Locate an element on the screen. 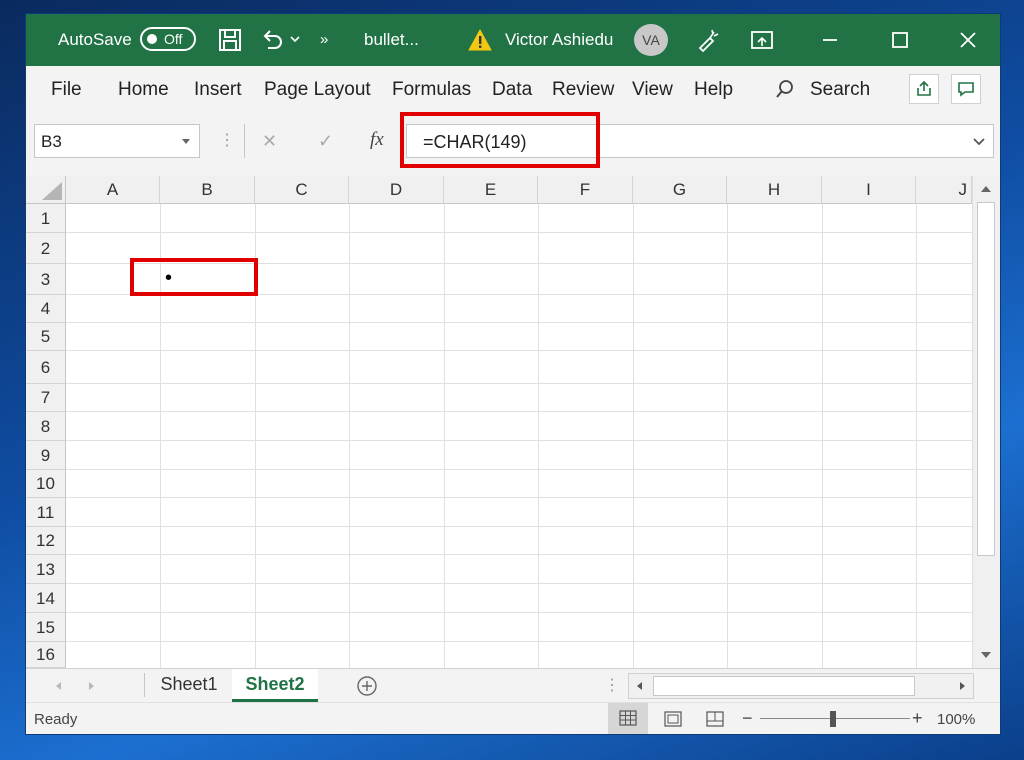 Image resolution: width=1024 pixels, height=760 pixels. search-box: Search is located at coordinates (840, 90).